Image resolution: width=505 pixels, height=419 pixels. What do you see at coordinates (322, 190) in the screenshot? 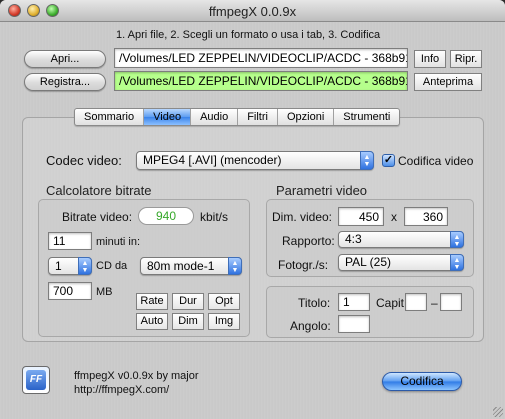
I see `video-params-heading: Parametri video` at bounding box center [322, 190].